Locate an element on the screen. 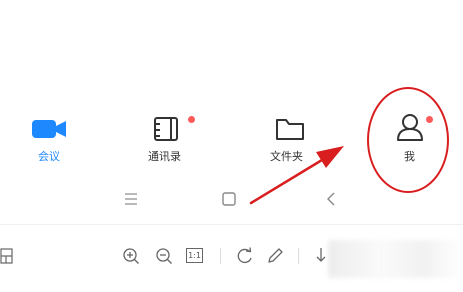  folder-icon is located at coordinates (290, 129).